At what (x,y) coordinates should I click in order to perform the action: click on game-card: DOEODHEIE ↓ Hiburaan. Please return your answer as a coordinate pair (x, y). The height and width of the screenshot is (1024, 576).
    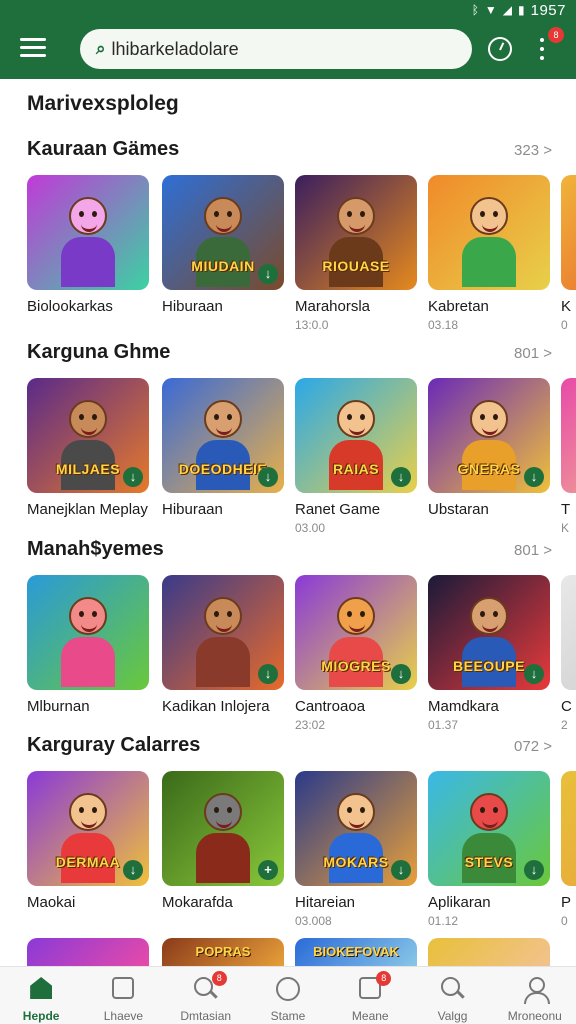
    Looking at the image, I should click on (224, 449).